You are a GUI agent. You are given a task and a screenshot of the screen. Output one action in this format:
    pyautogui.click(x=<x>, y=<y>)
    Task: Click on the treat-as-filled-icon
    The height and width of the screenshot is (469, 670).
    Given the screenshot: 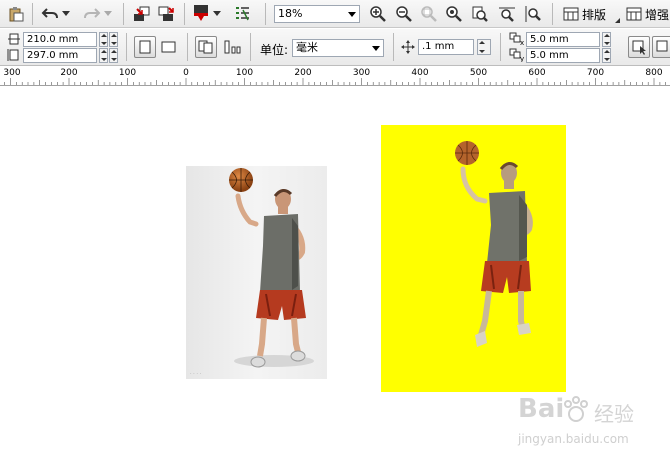 What is the action you would take?
    pyautogui.click(x=639, y=47)
    